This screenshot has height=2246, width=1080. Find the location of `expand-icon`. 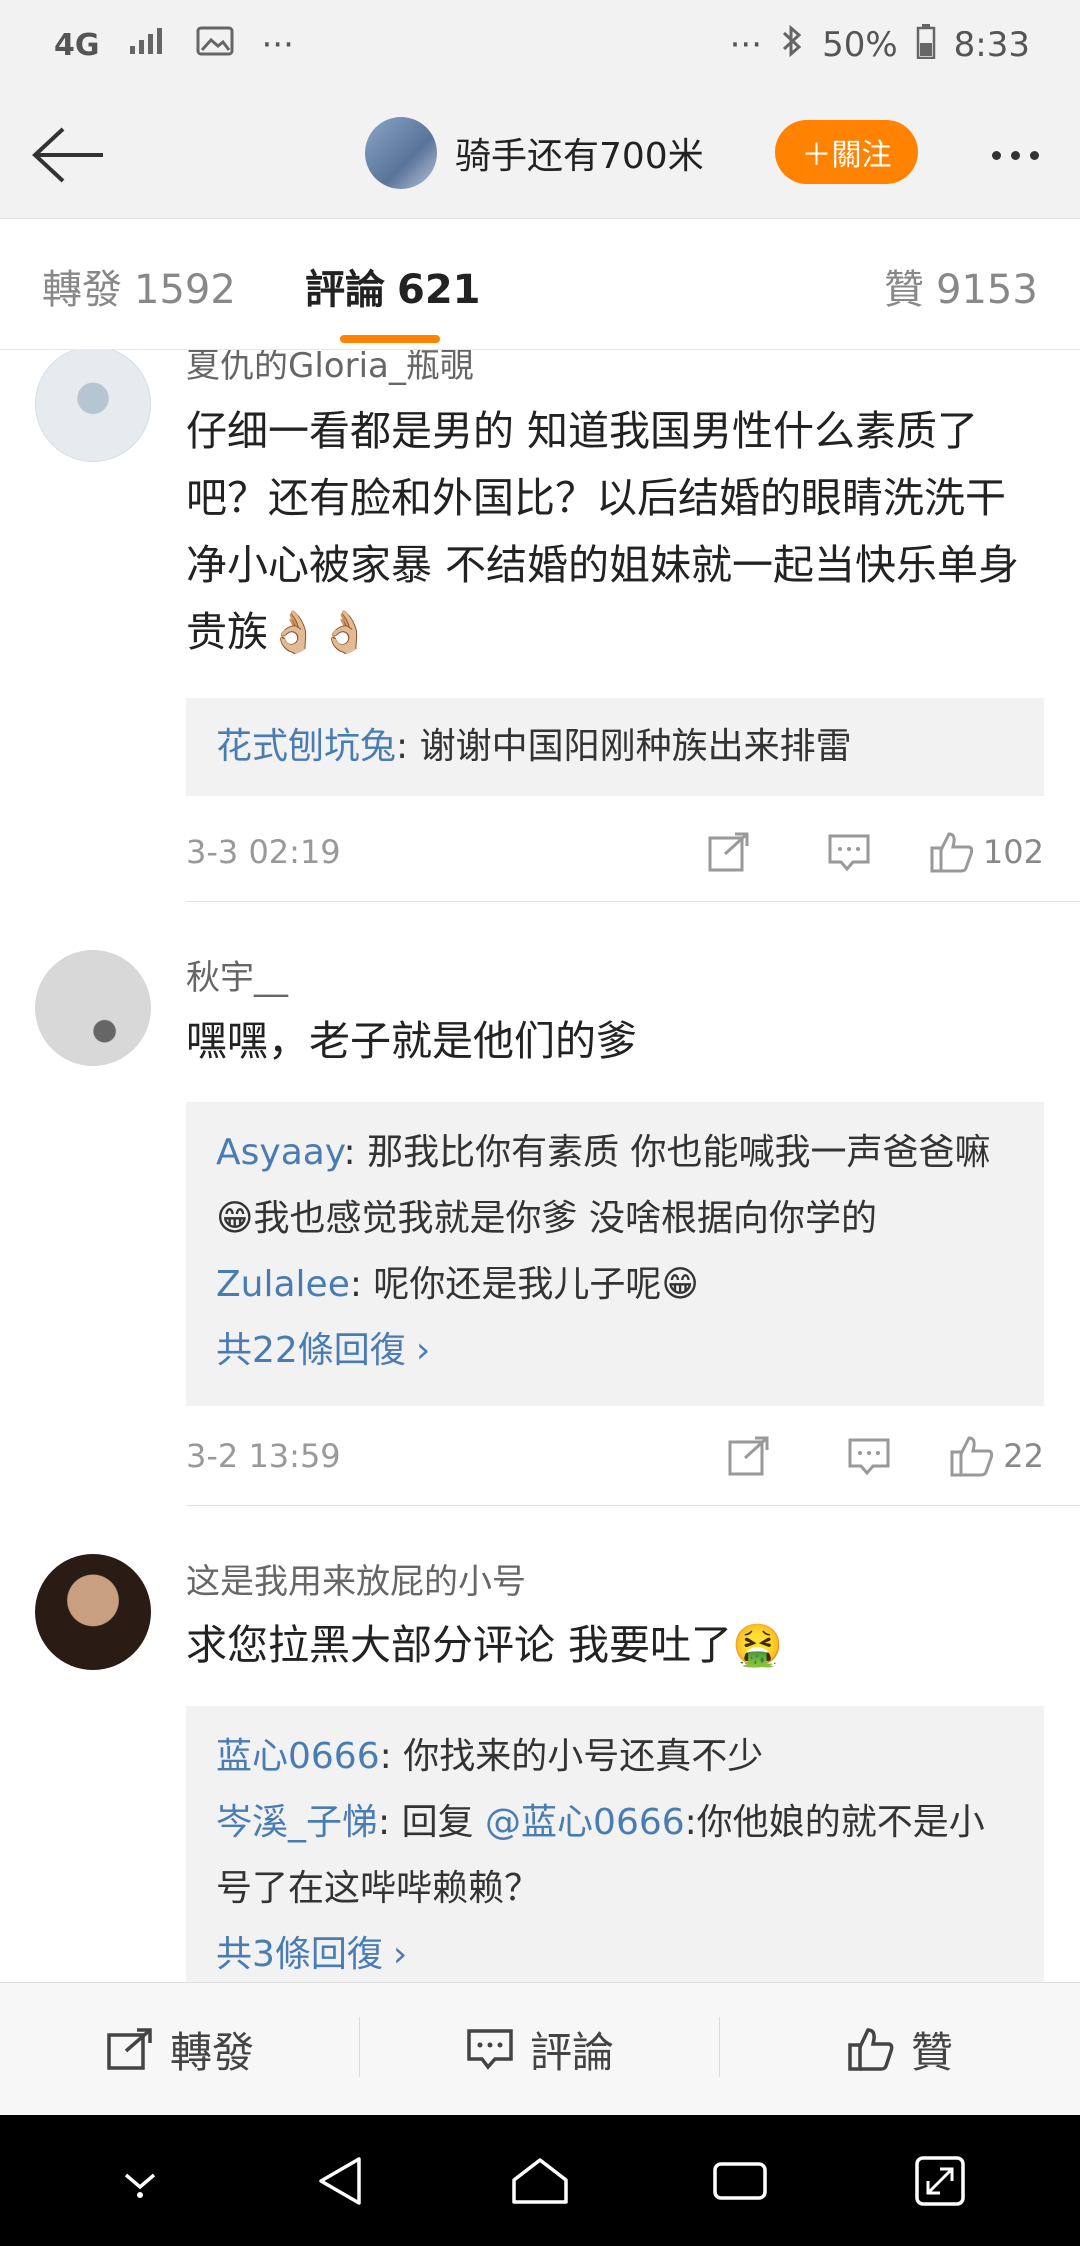

expand-icon is located at coordinates (940, 2180).